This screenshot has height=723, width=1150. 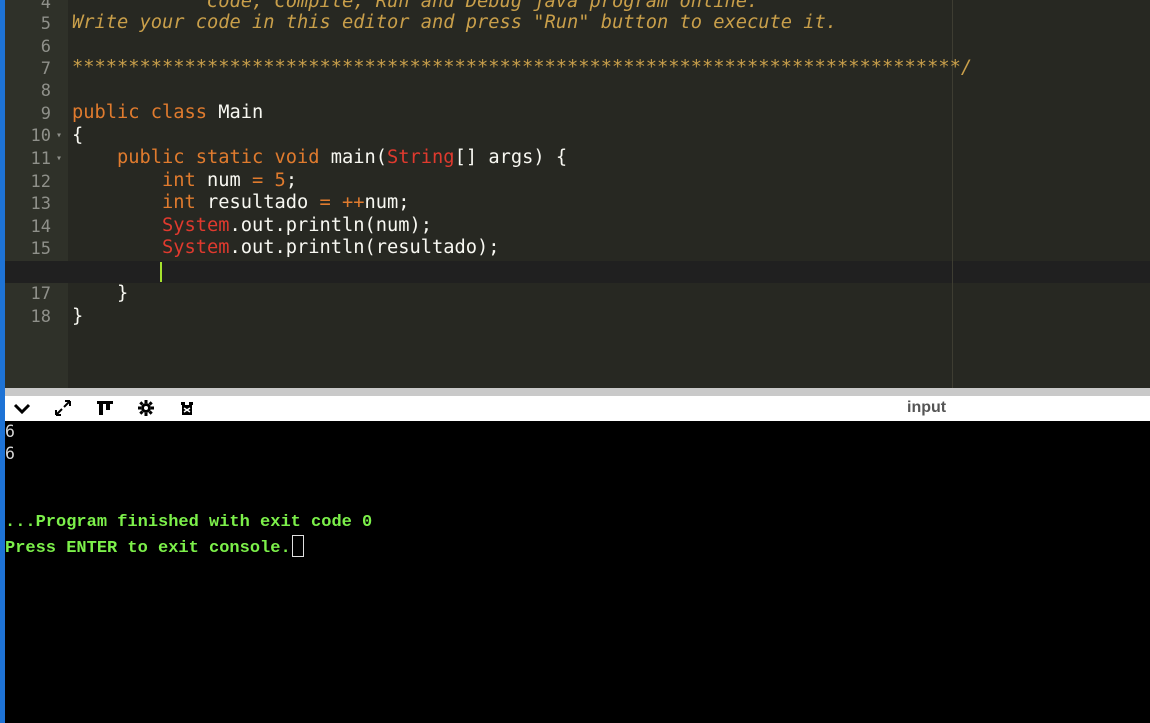 What do you see at coordinates (40, 249) in the screenshot?
I see `line-number: 15` at bounding box center [40, 249].